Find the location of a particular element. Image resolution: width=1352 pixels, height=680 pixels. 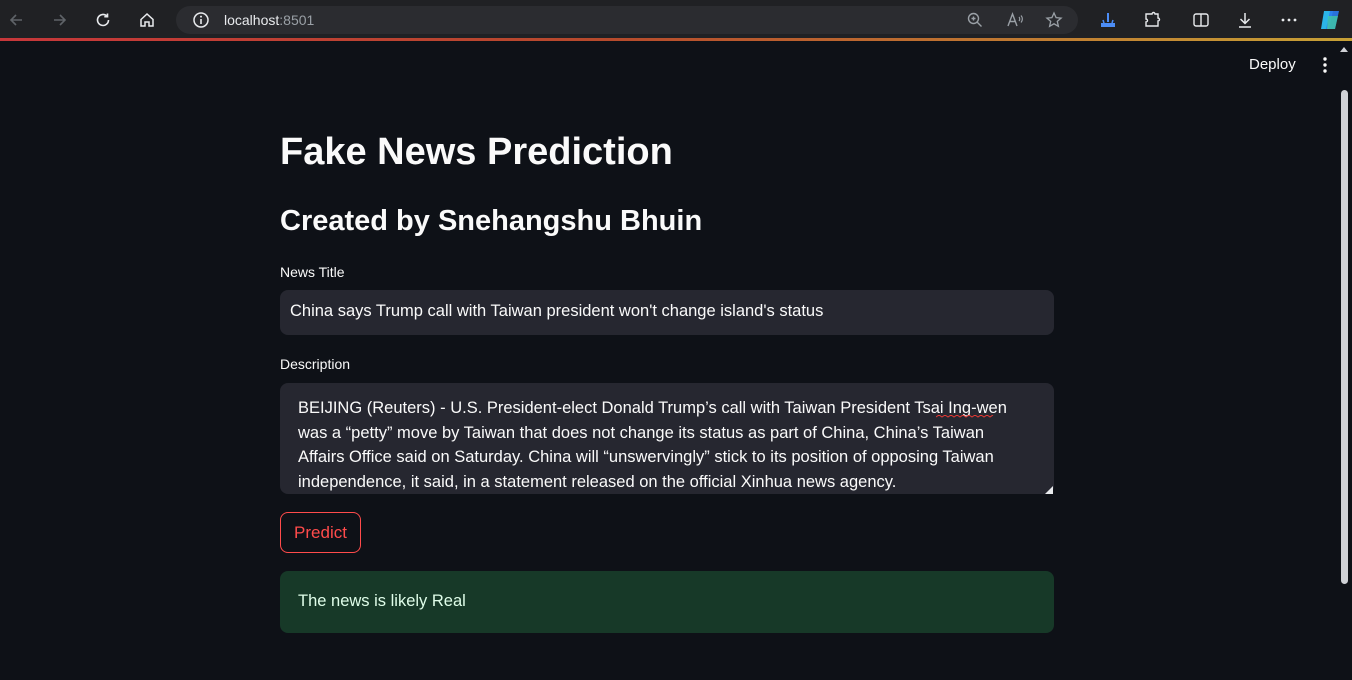

read-aloud-icon is located at coordinates (1015, 20).